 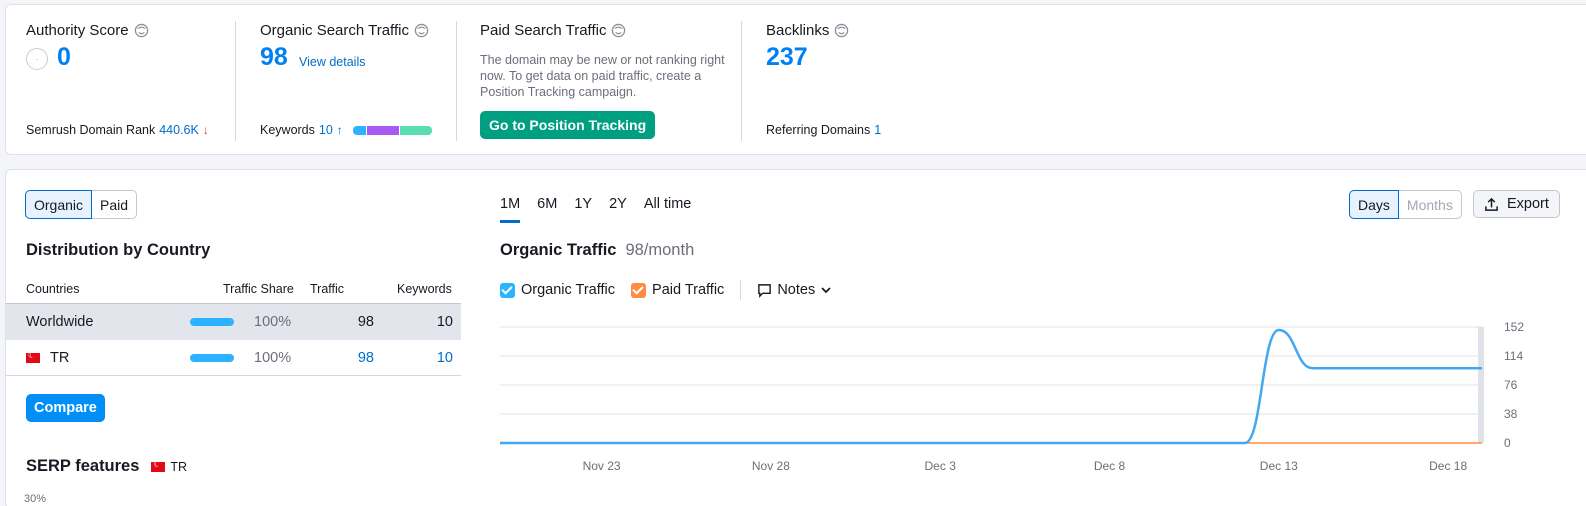 What do you see at coordinates (37, 59) in the screenshot?
I see `authority-score-gauge: ·` at bounding box center [37, 59].